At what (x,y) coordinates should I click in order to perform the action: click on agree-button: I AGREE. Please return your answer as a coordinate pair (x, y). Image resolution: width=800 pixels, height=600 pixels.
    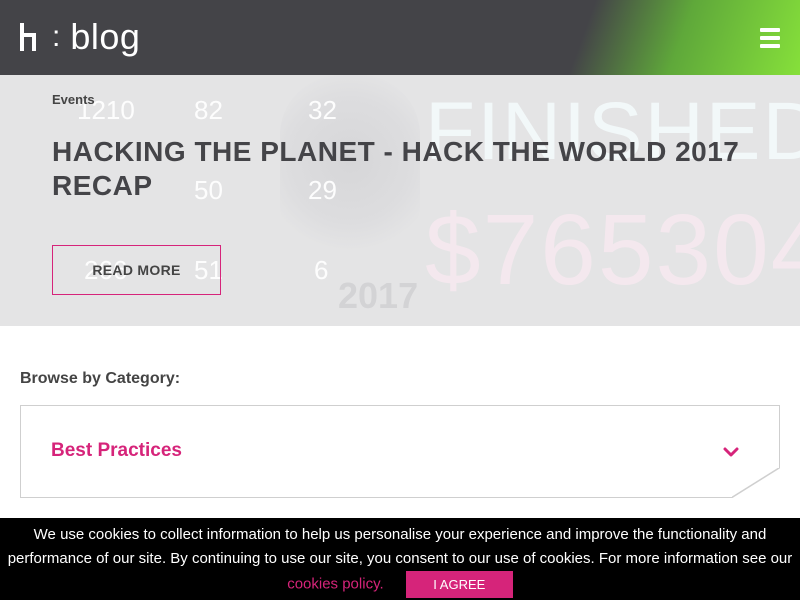
    Looking at the image, I should click on (459, 584).